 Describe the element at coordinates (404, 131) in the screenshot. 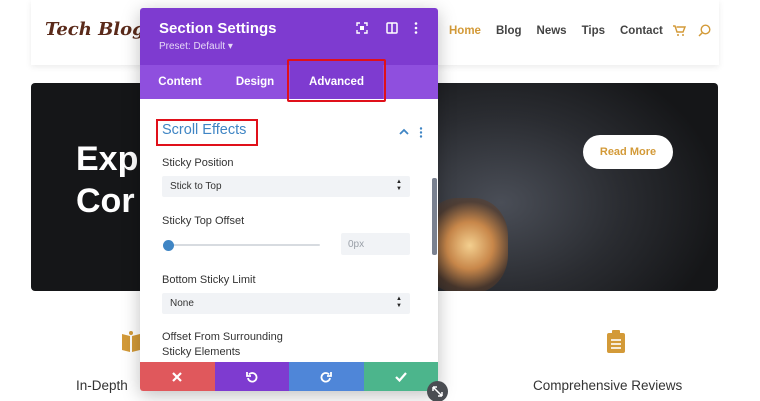

I see `chevron-up-icon` at that location.